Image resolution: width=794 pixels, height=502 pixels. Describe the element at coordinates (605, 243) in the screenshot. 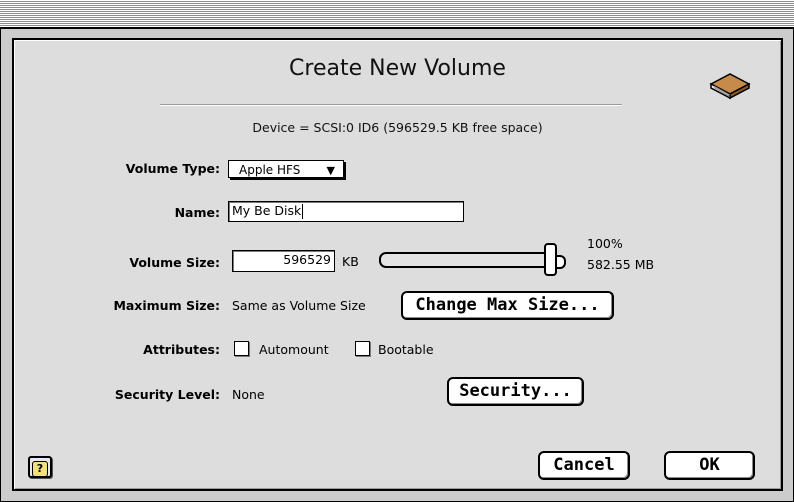

I see `volume-percent: 100%` at that location.